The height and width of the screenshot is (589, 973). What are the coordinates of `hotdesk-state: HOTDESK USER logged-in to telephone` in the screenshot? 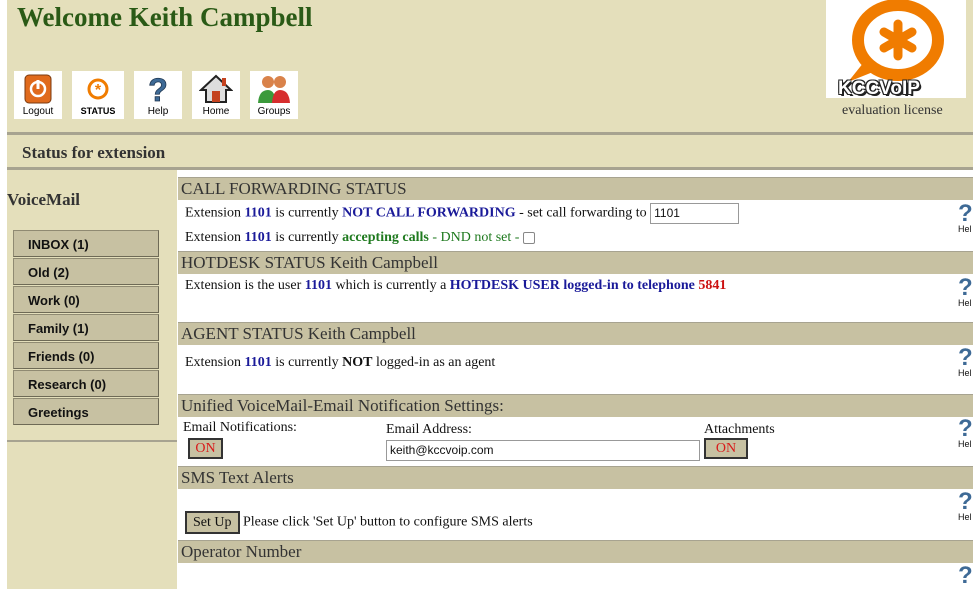 It's located at (572, 285).